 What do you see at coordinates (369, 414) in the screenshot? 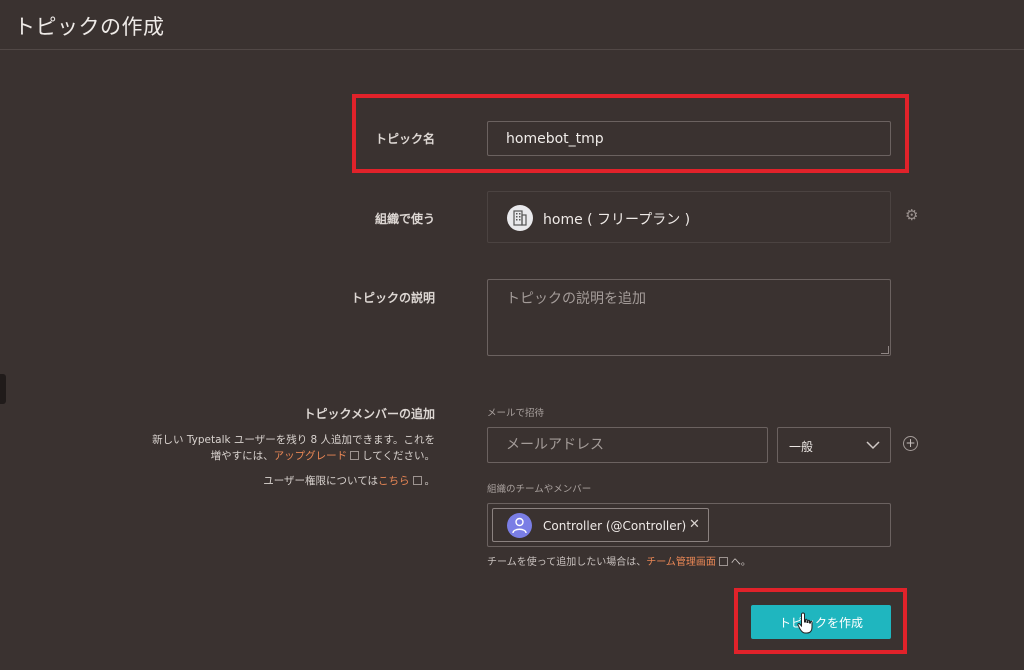
I see `members-label: トピックメンバーの追加` at bounding box center [369, 414].